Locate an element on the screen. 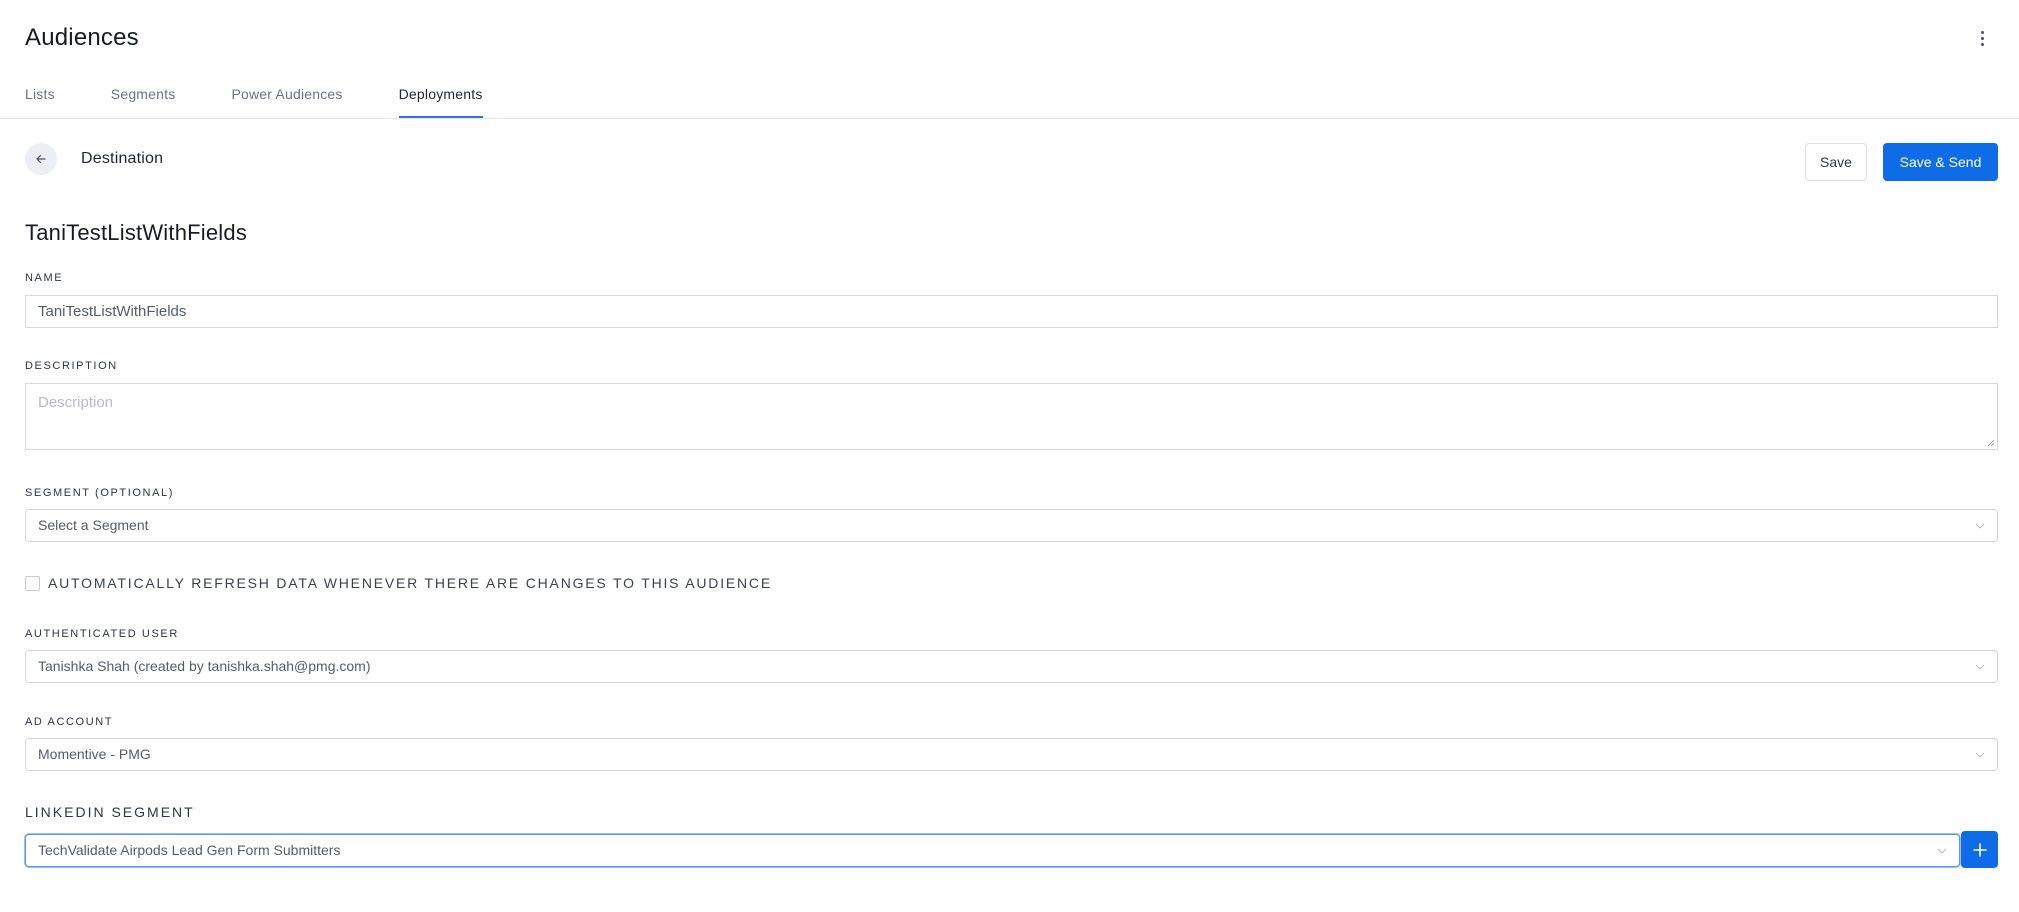 Image resolution: width=2019 pixels, height=912 pixels. save-button: Save is located at coordinates (1836, 162).